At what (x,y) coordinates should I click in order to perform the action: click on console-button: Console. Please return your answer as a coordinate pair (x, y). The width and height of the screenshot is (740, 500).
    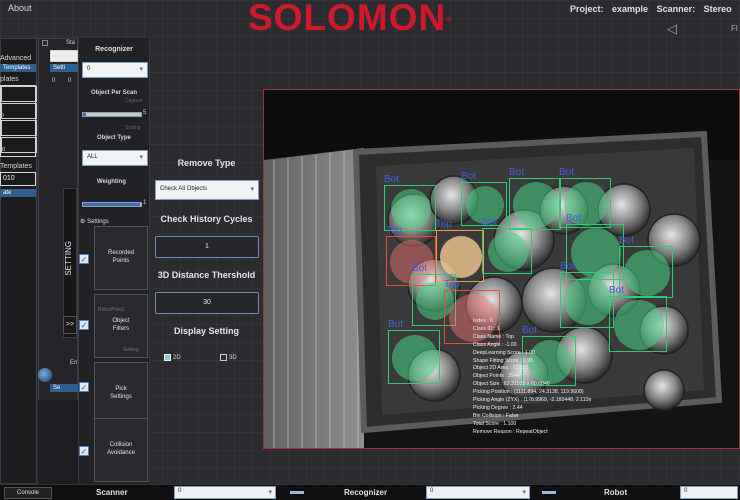
    Looking at the image, I should click on (28, 493).